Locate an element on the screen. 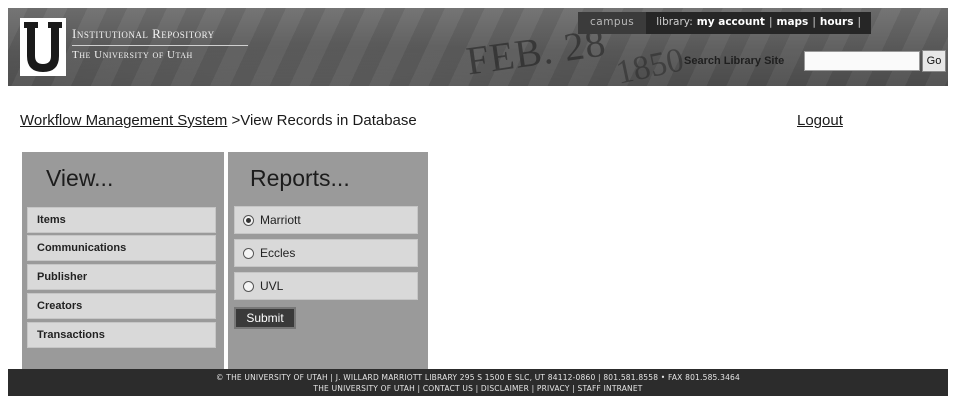 The height and width of the screenshot is (396, 956). radio-selected-icon is located at coordinates (248, 220).